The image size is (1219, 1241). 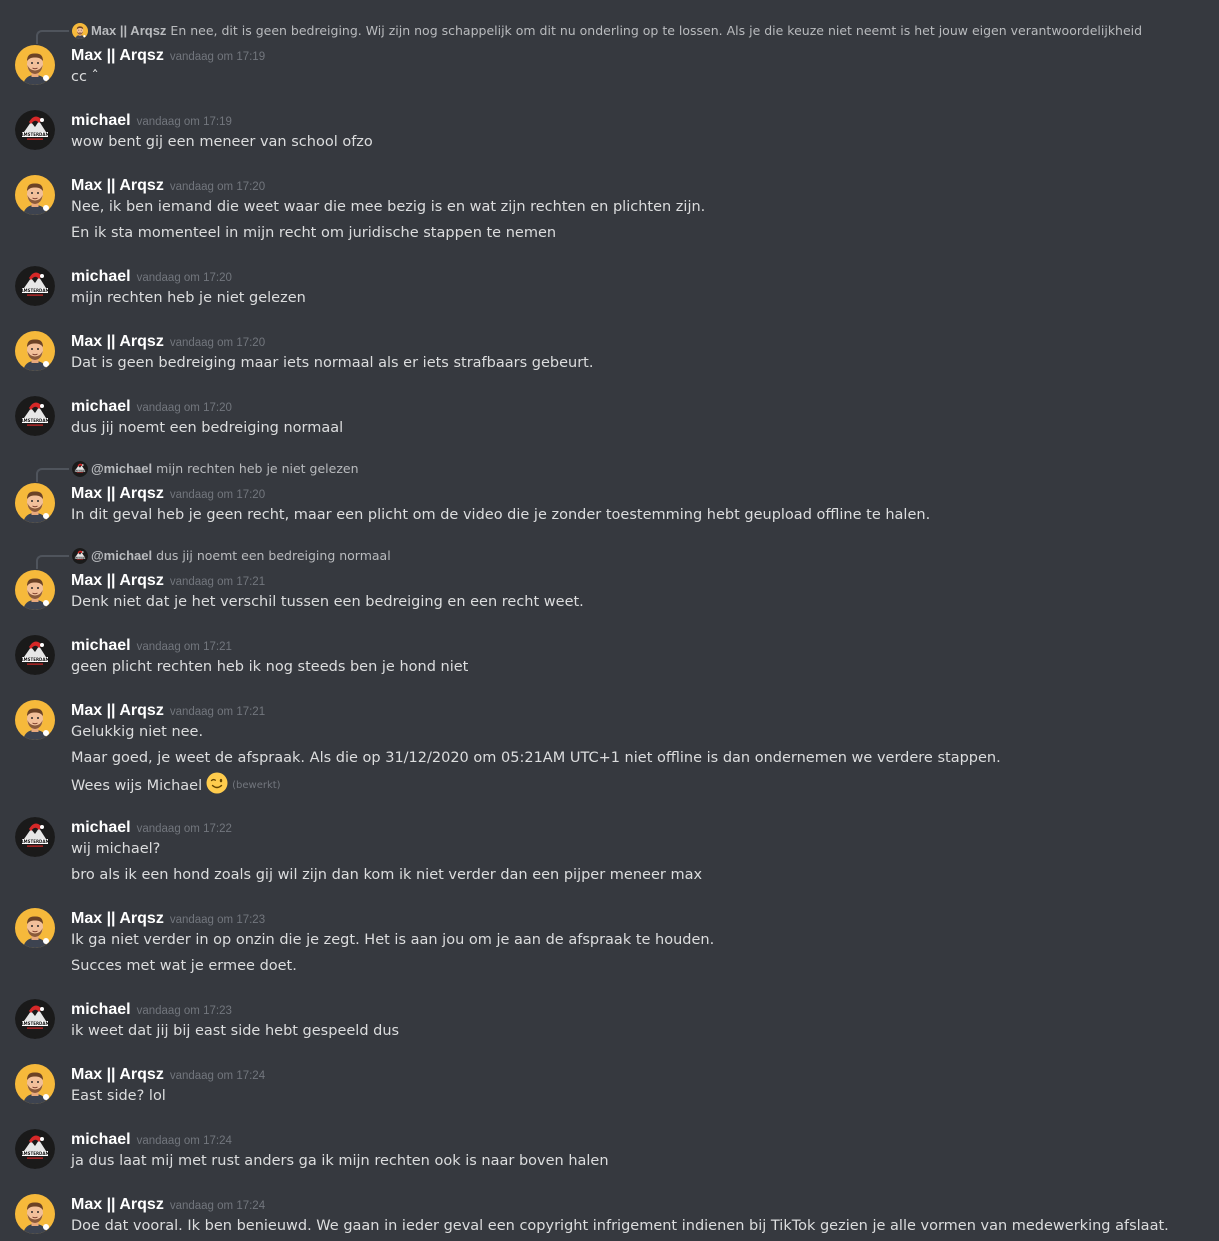 I want to click on message-header: Max || Arqsz vandaag om 17:24, so click(x=168, y=1074).